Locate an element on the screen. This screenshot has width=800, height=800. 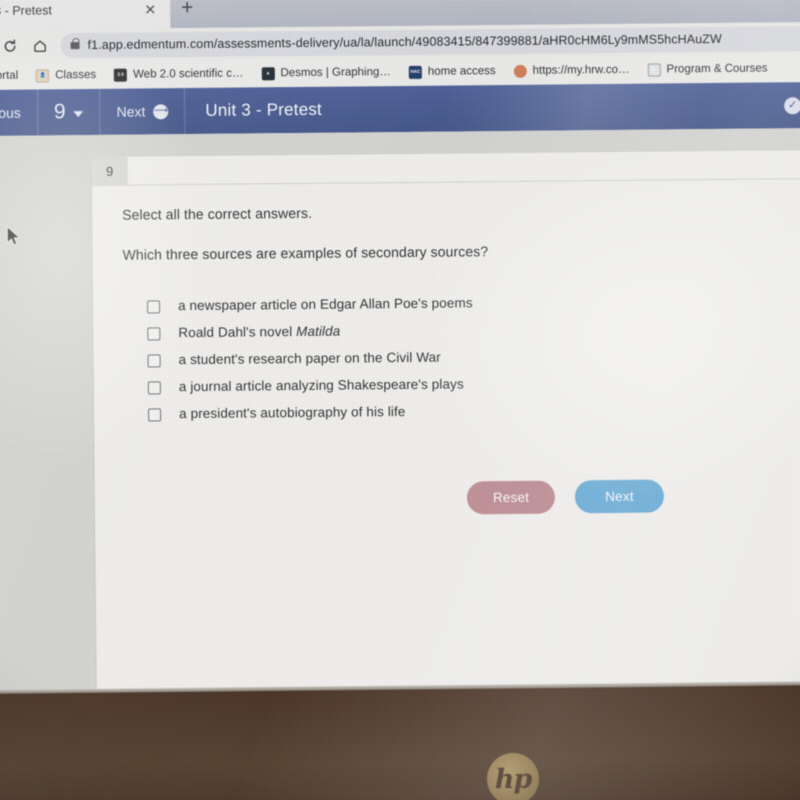
desmos-favicon-icon: ▲ is located at coordinates (268, 73).